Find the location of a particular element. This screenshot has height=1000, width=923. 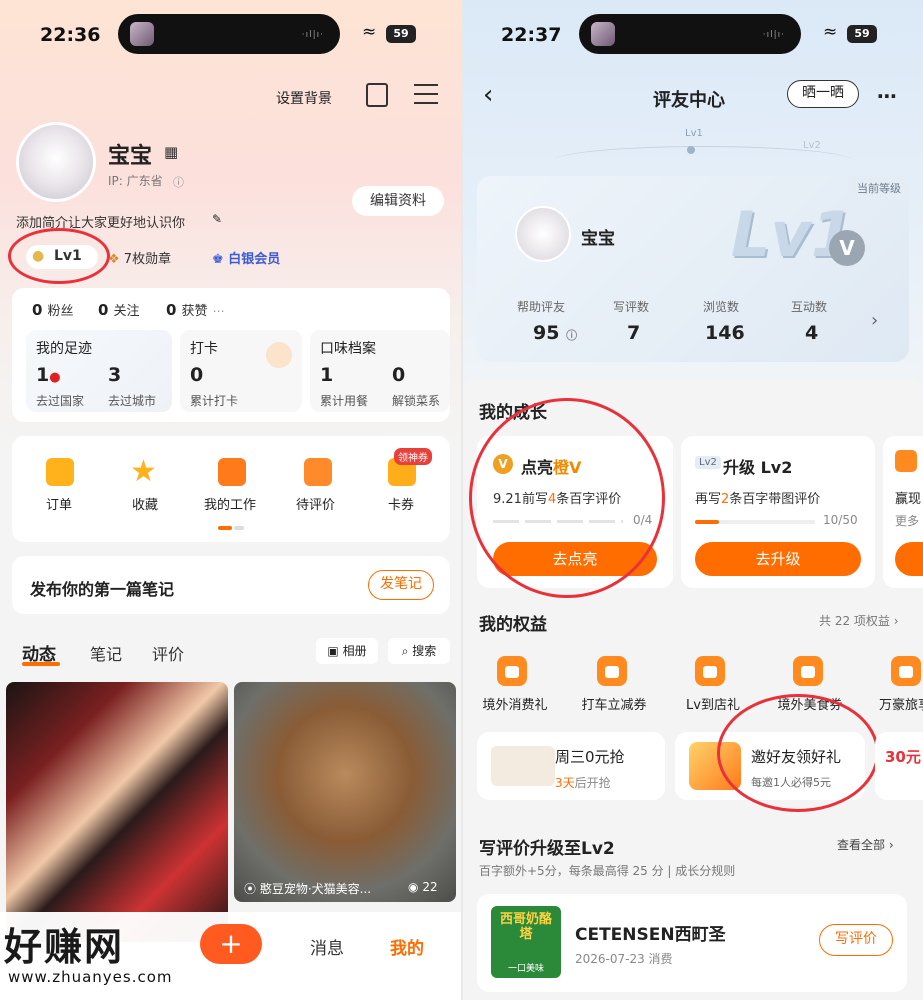

back-chevron-icon: ‹ is located at coordinates (488, 95).